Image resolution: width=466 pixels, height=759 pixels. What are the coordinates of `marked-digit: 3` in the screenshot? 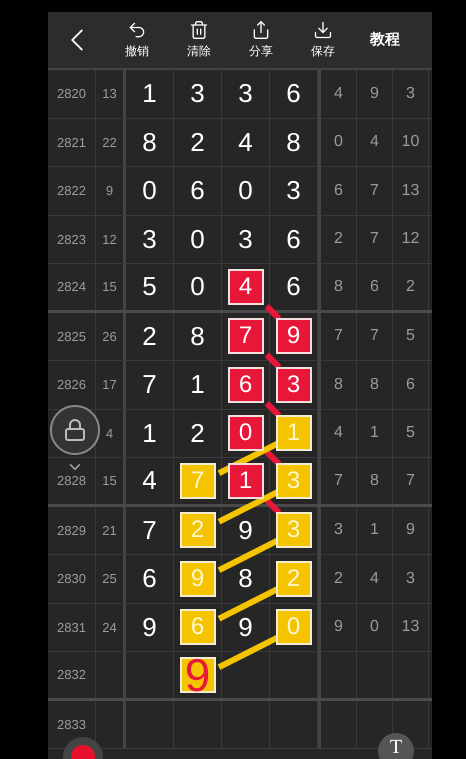 It's located at (294, 384).